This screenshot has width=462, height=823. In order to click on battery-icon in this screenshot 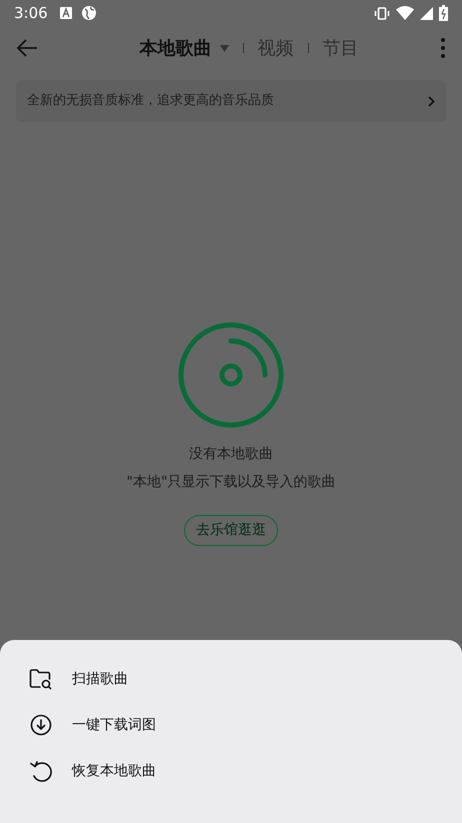, I will do `click(443, 13)`.